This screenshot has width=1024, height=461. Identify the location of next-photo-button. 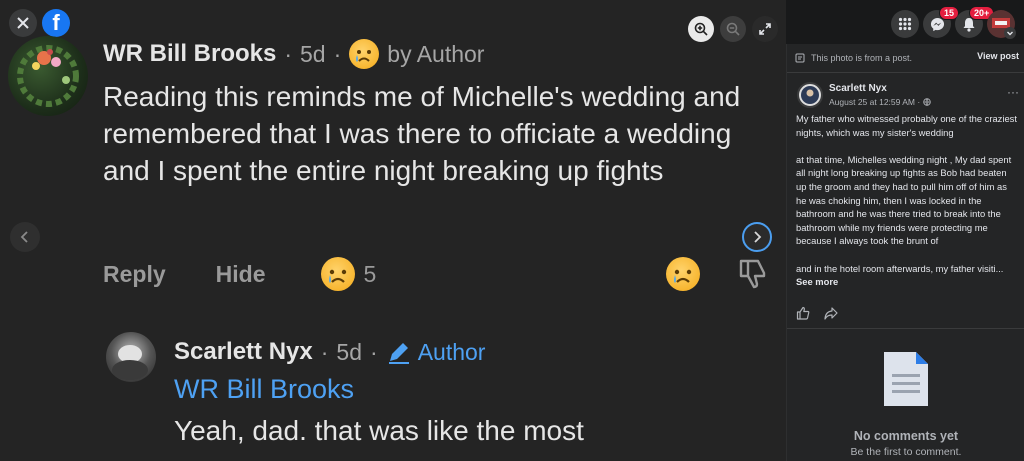
(757, 237).